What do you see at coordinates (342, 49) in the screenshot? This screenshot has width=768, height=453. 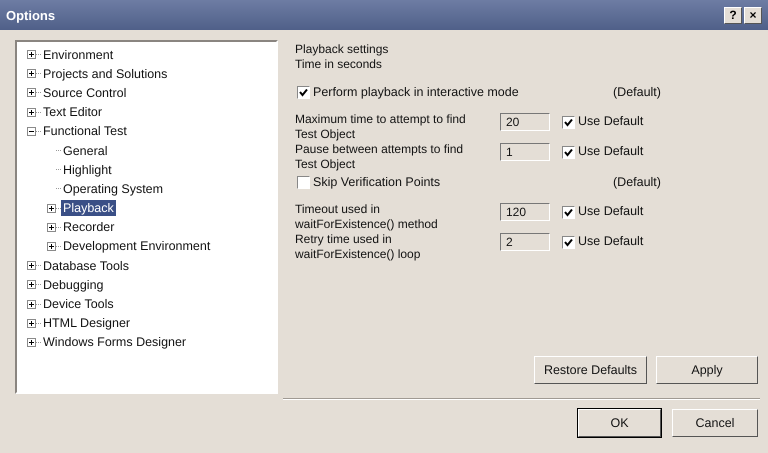 I see `section-heading: Playback settings` at bounding box center [342, 49].